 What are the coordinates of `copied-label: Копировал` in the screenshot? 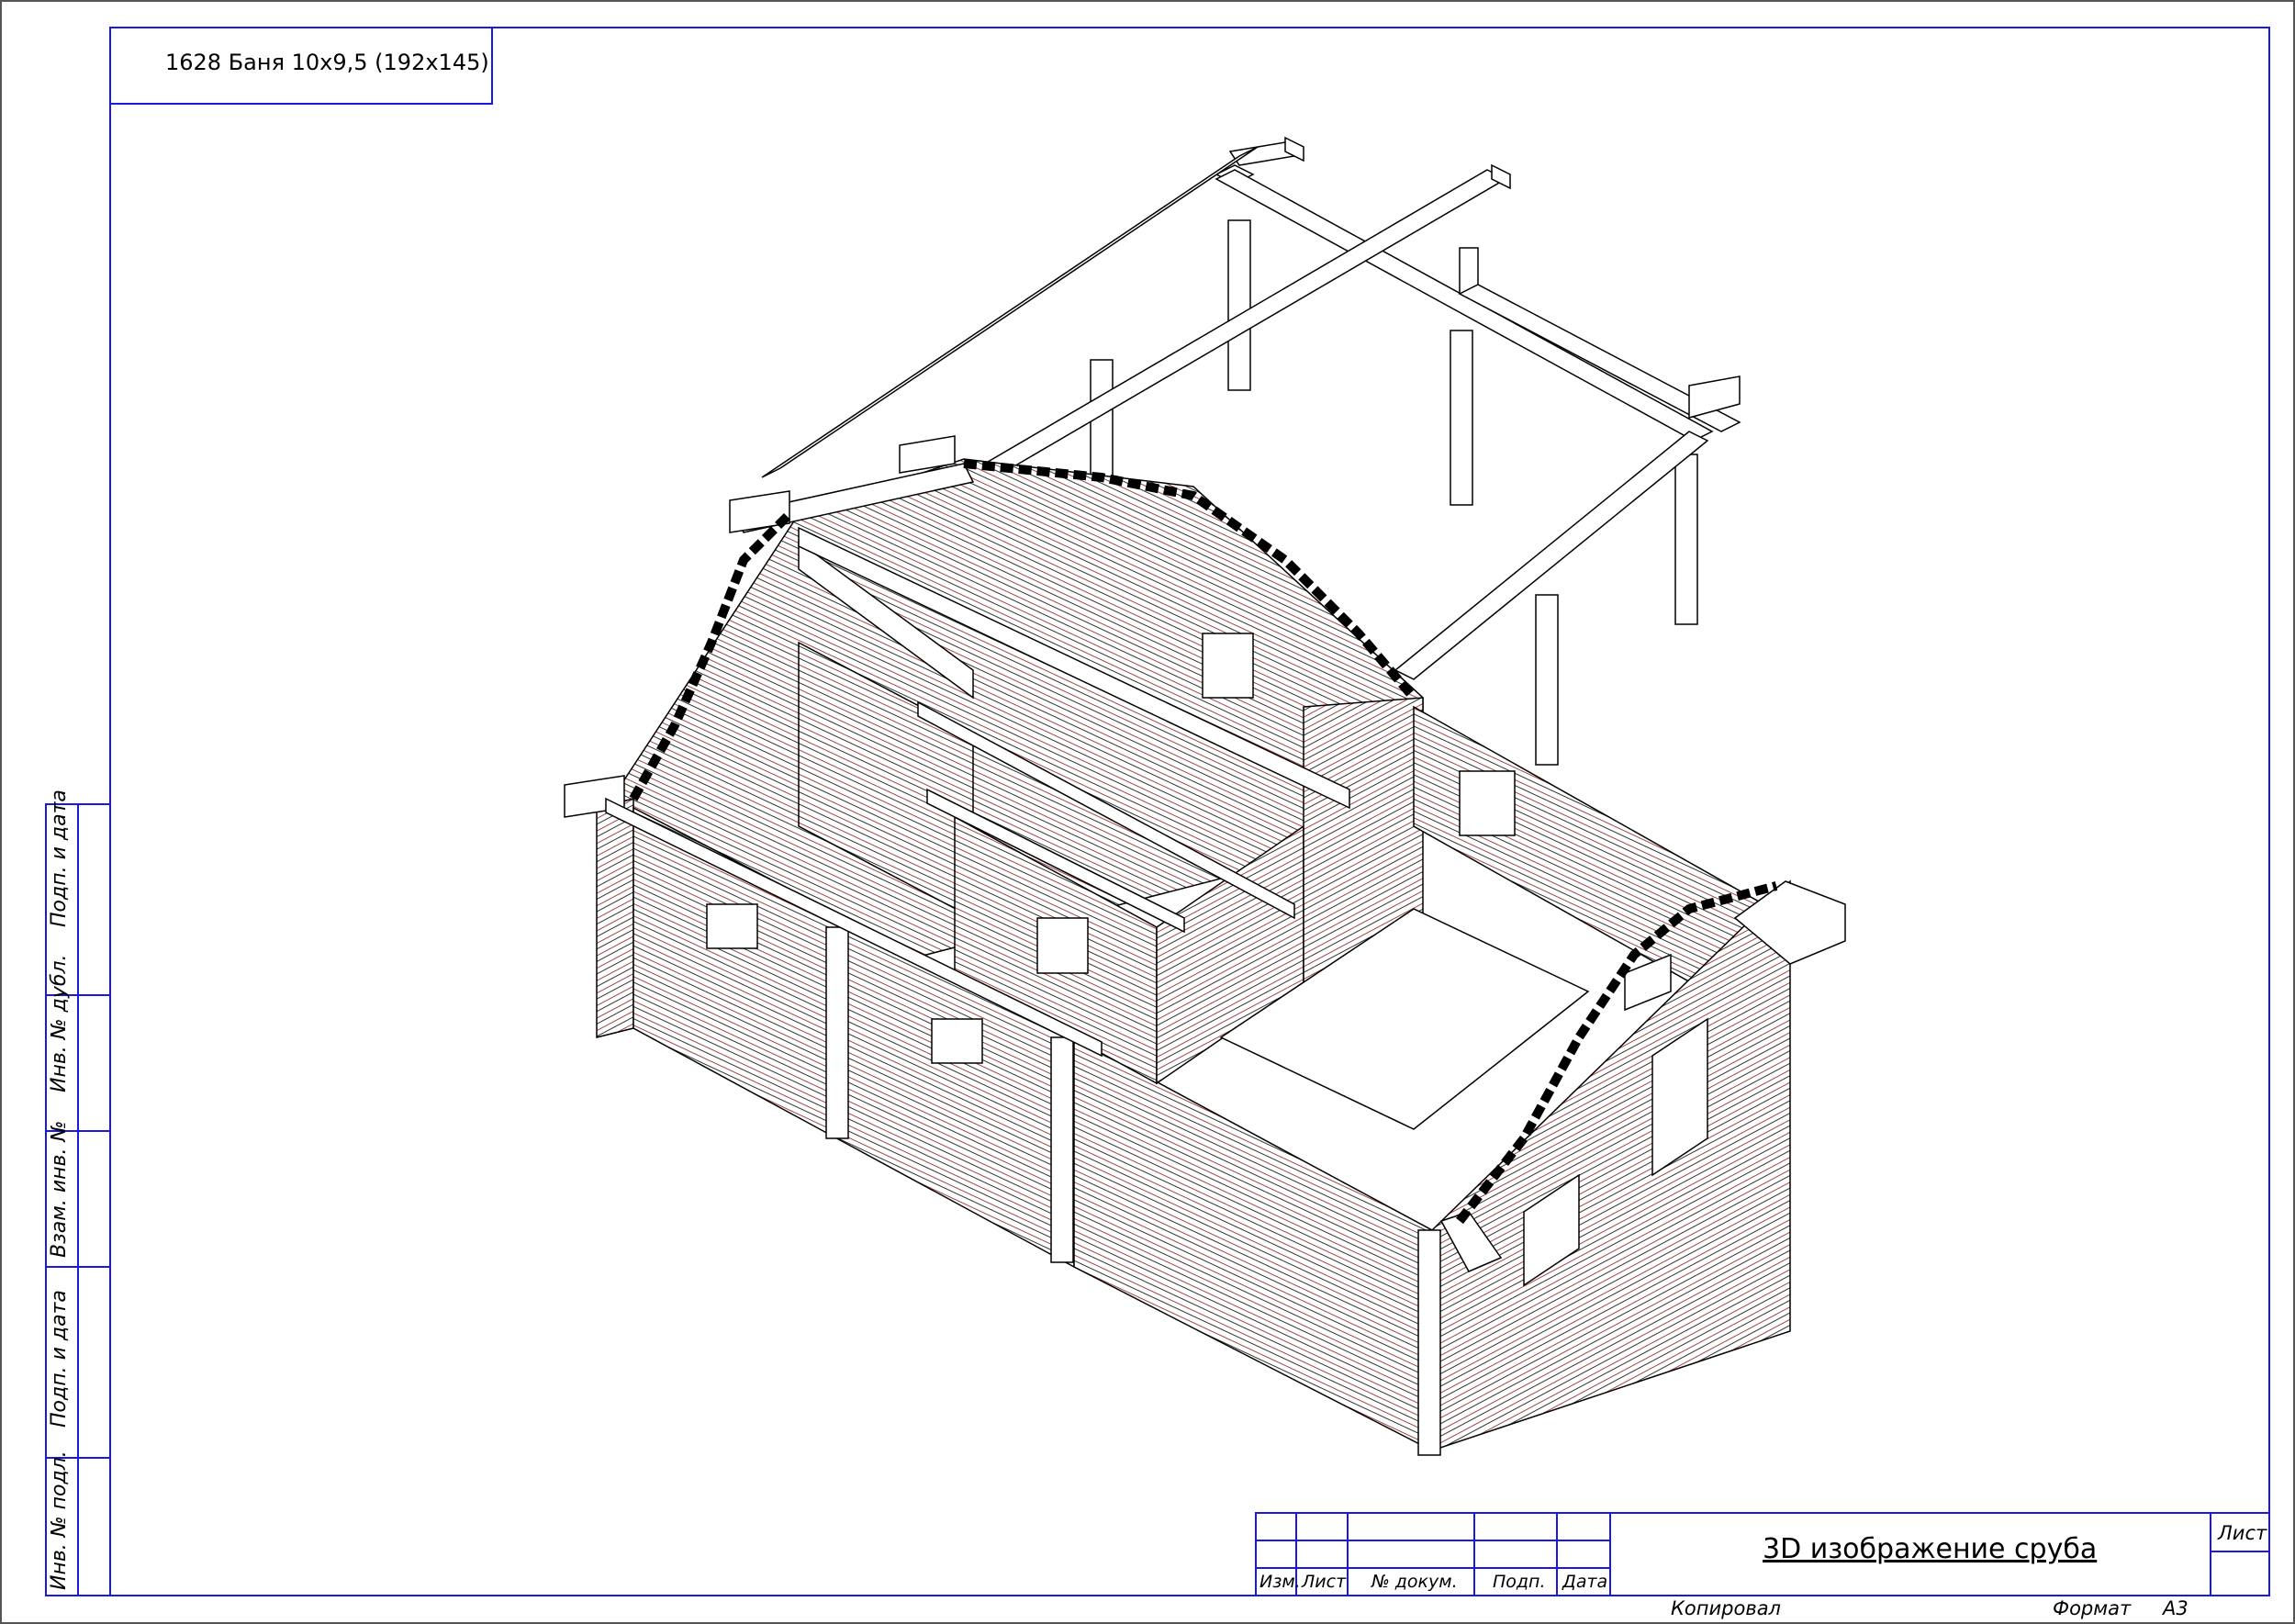 It's located at (1726, 1608).